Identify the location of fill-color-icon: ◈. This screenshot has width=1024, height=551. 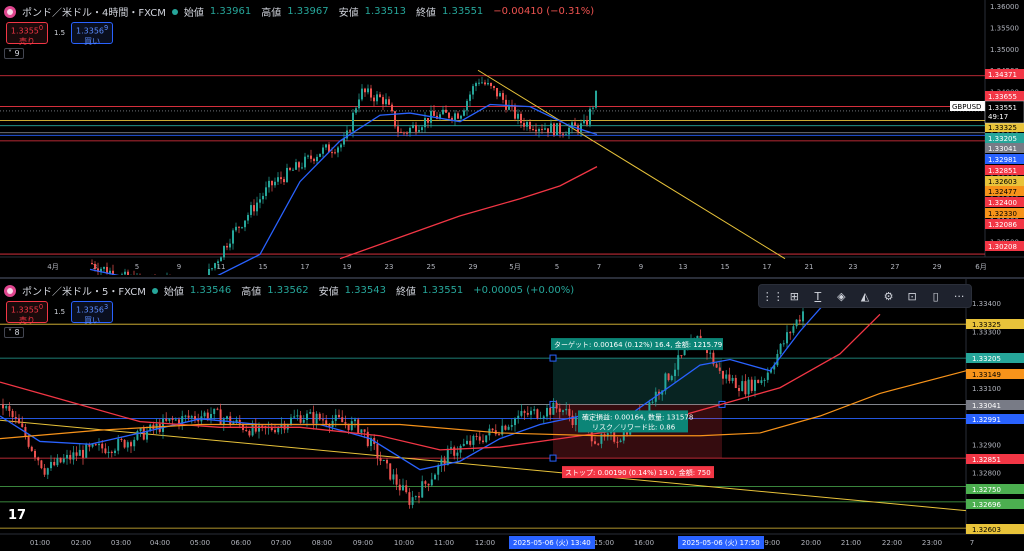
(841, 296).